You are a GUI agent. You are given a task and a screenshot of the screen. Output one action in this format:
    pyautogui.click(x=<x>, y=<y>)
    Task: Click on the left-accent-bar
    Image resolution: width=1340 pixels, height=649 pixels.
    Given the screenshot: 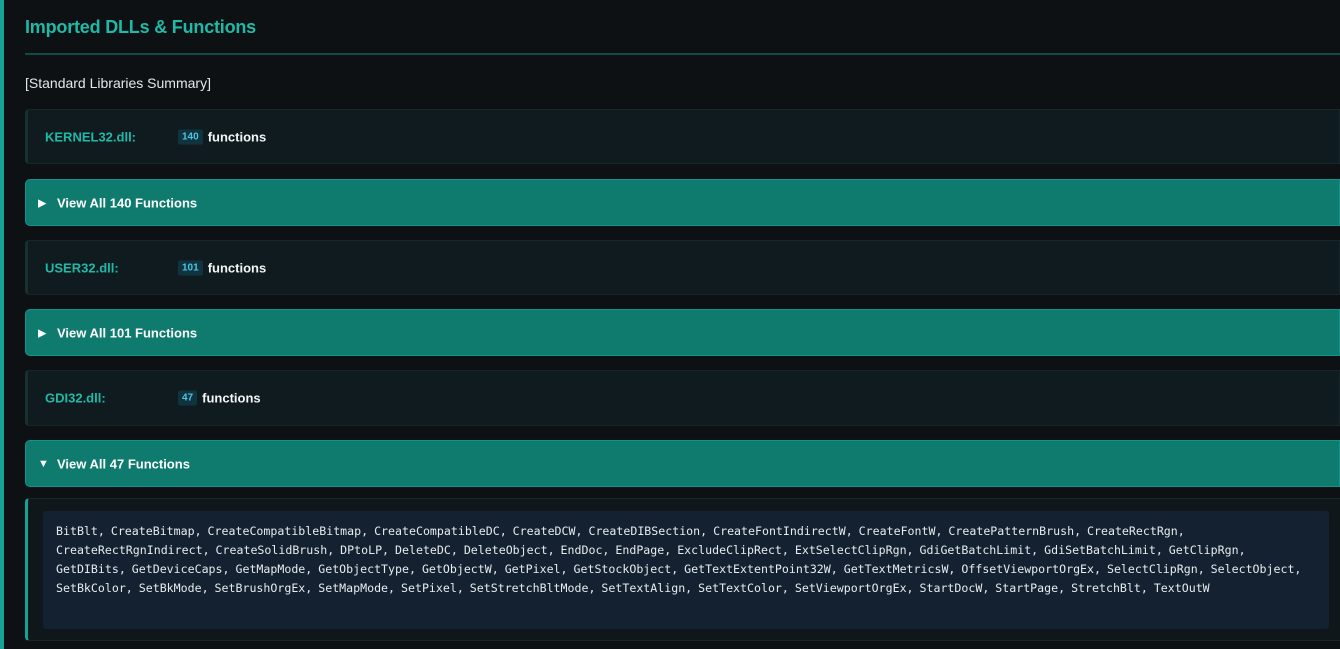 What is the action you would take?
    pyautogui.click(x=2, y=324)
    